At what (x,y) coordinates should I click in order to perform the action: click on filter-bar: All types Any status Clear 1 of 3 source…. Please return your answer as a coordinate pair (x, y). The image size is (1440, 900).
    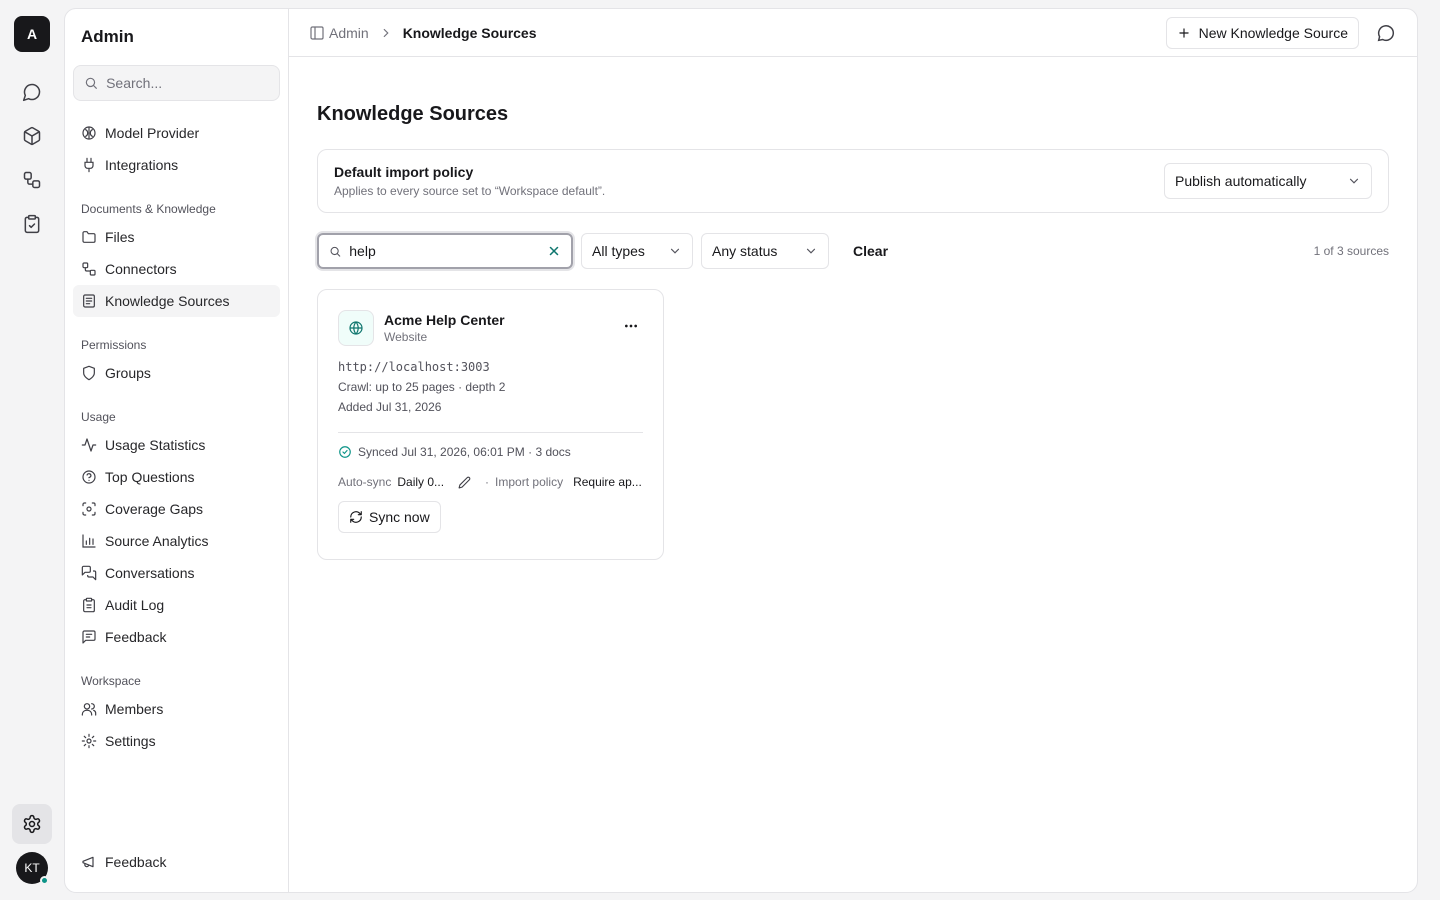
    Looking at the image, I should click on (853, 251).